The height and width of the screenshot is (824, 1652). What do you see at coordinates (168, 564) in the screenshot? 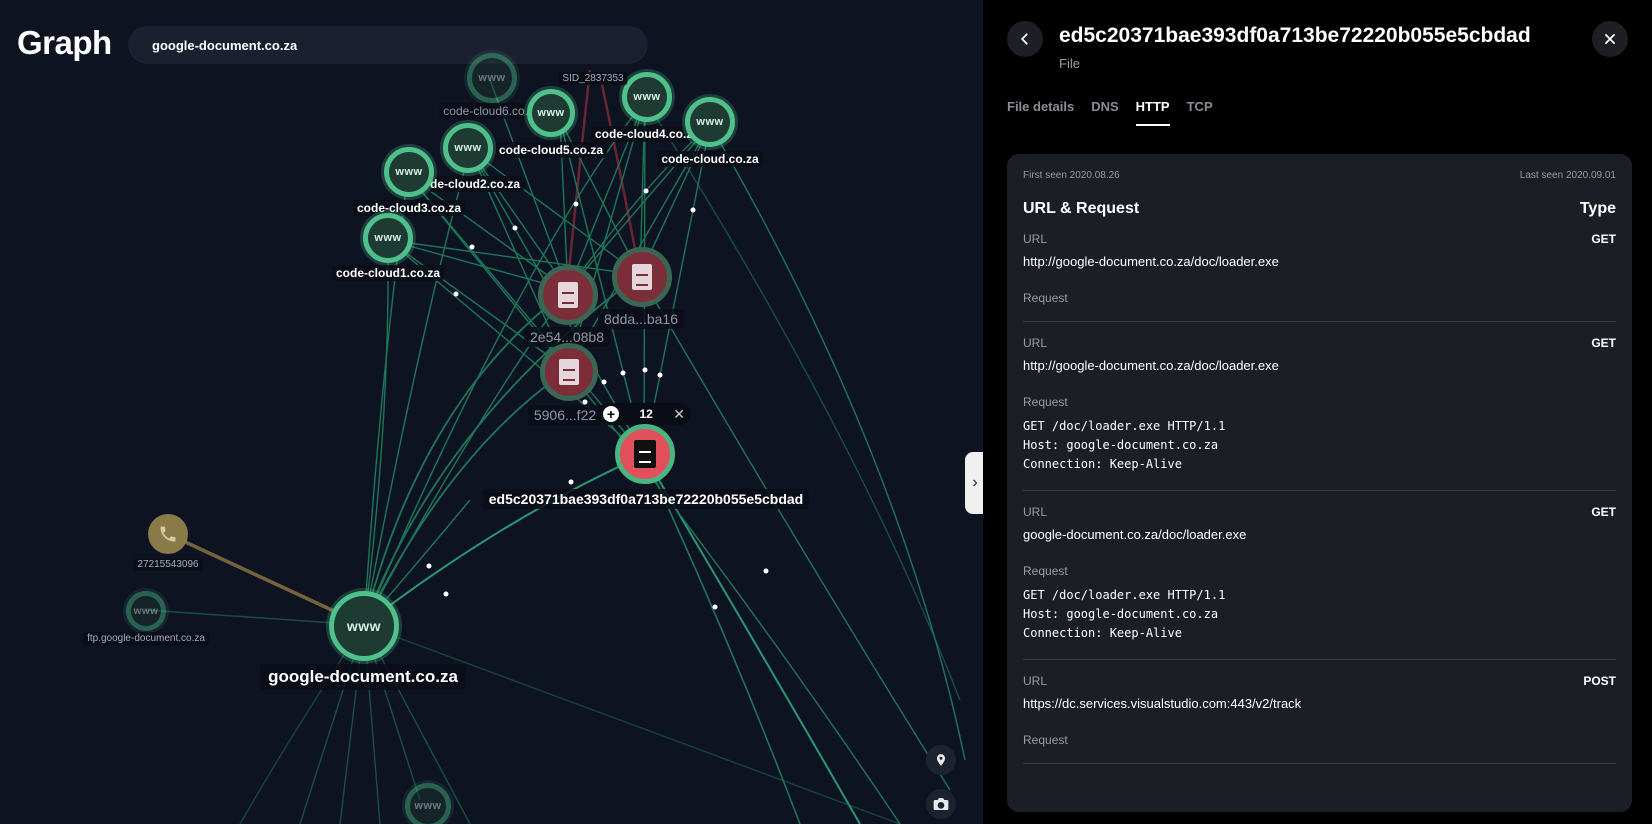
I see `node-label-phone: 27215543096` at bounding box center [168, 564].